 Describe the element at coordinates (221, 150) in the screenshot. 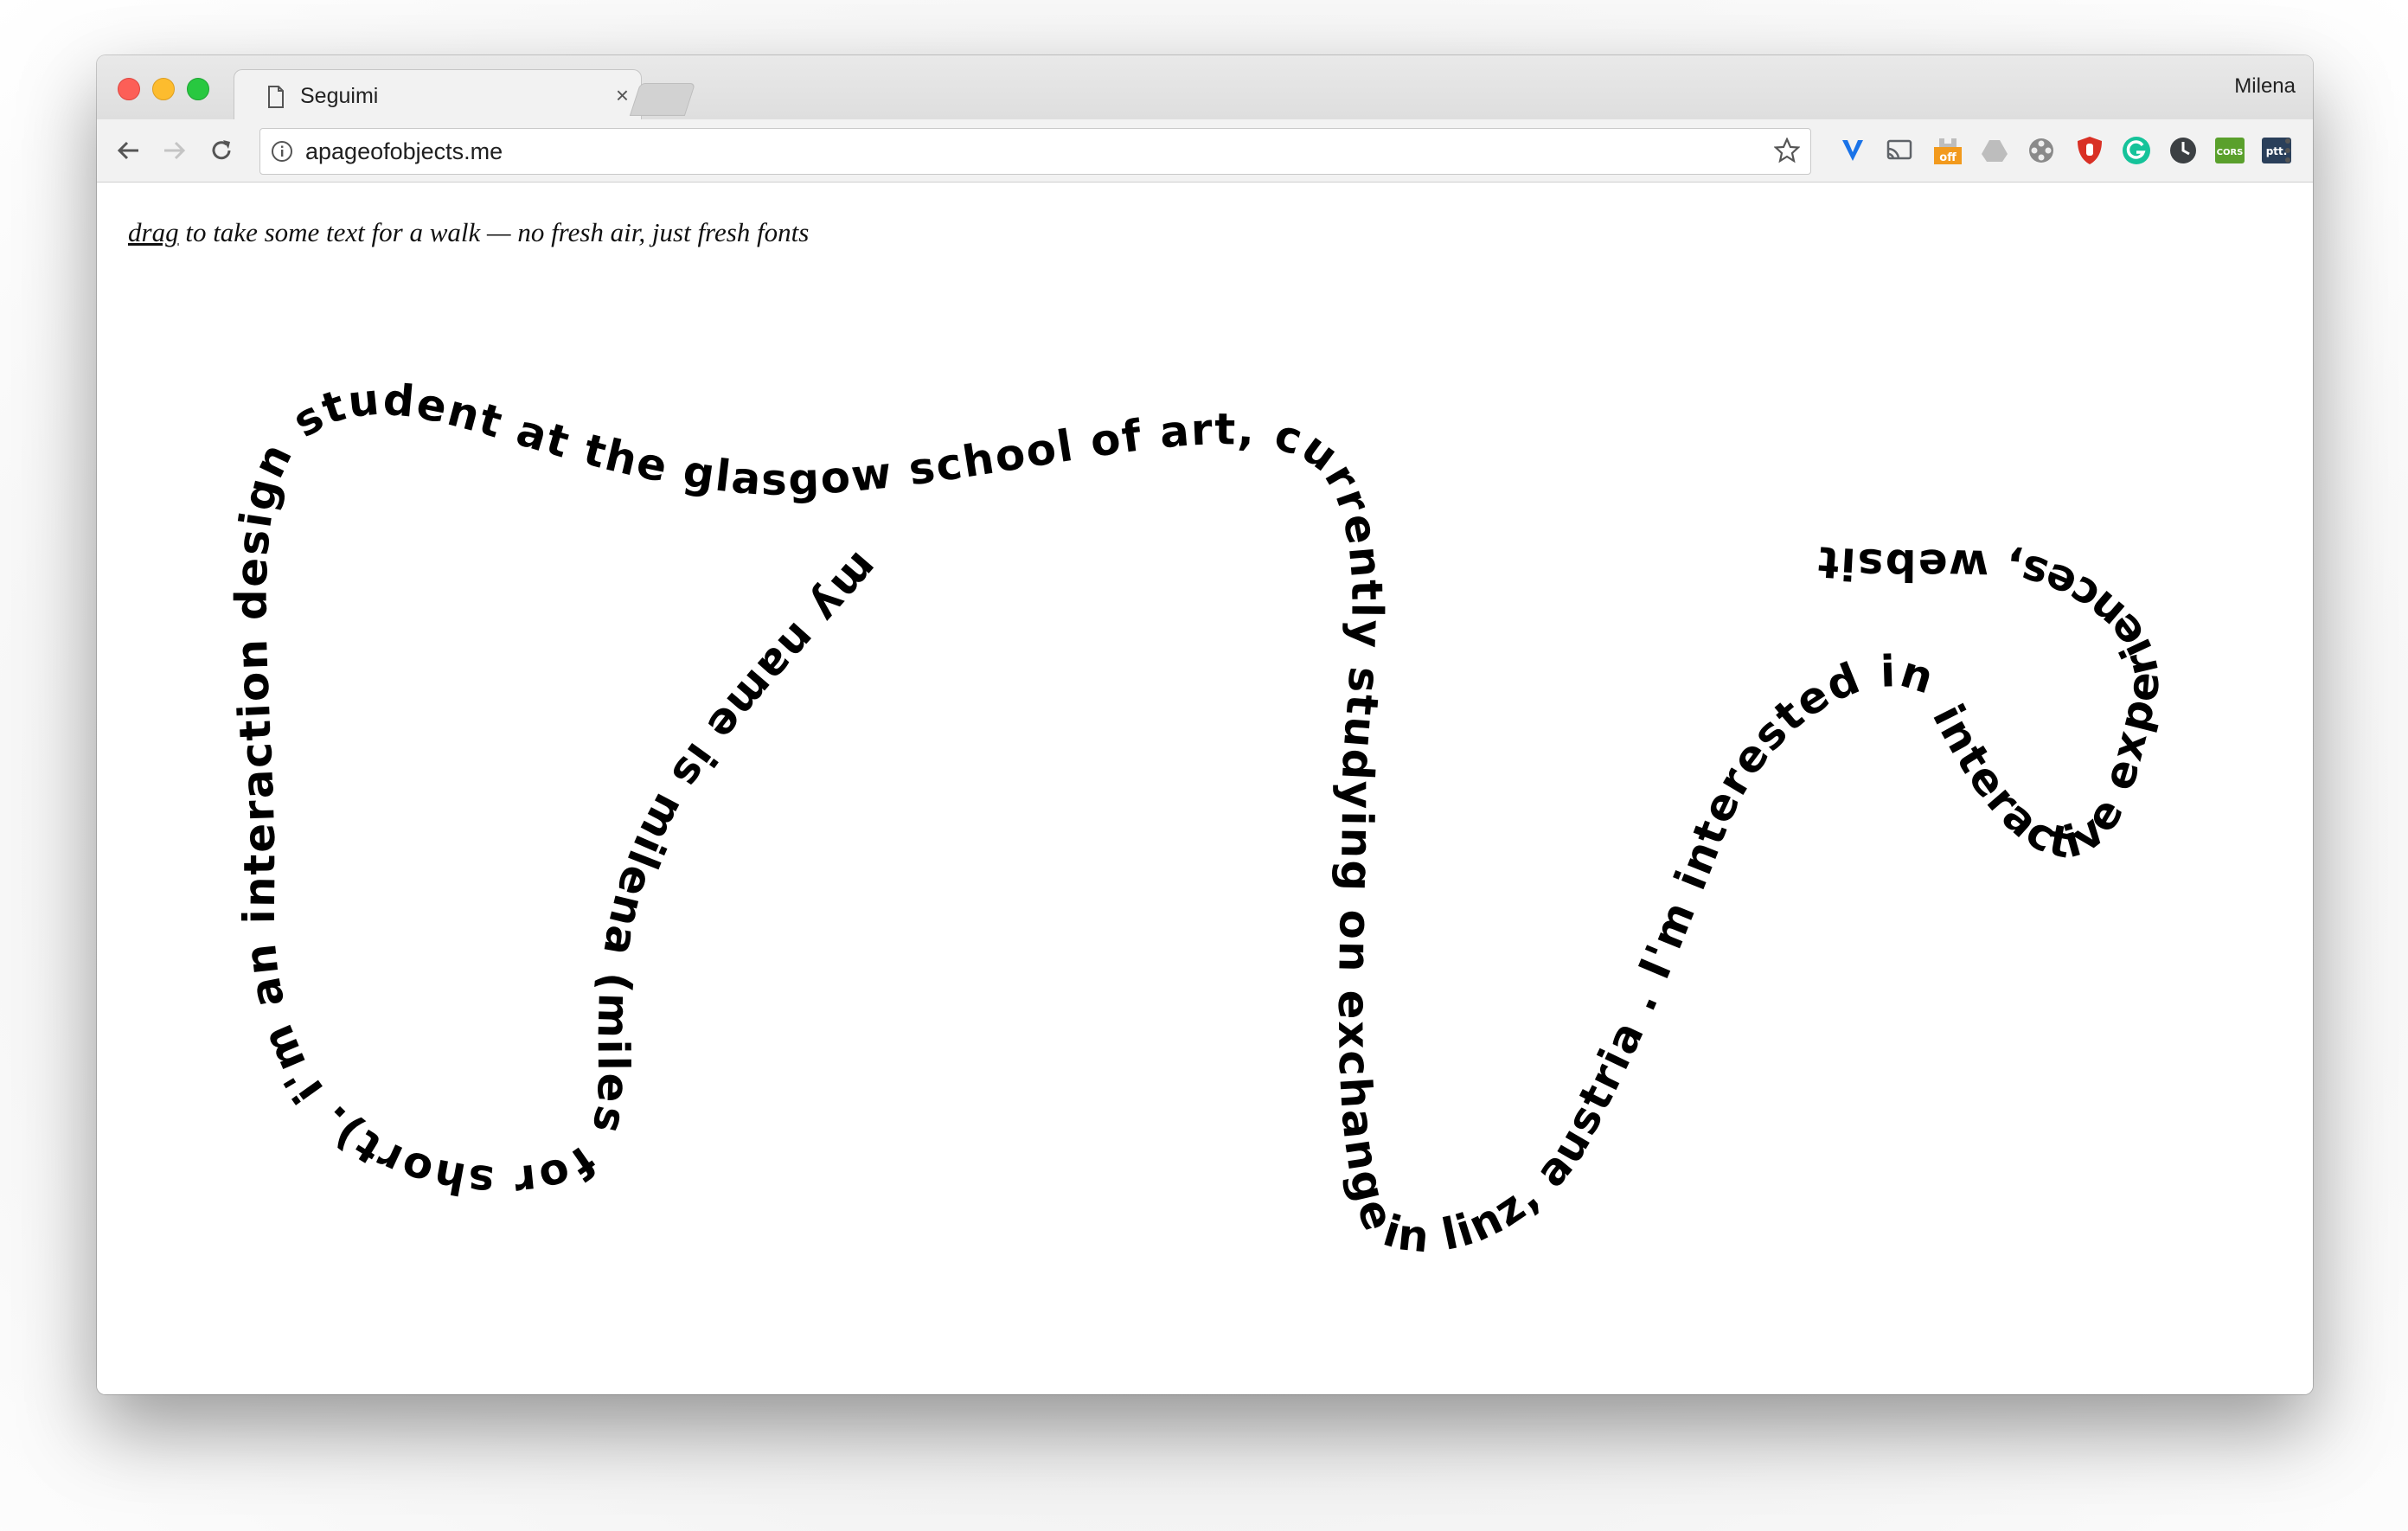

I see `reload-icon` at that location.